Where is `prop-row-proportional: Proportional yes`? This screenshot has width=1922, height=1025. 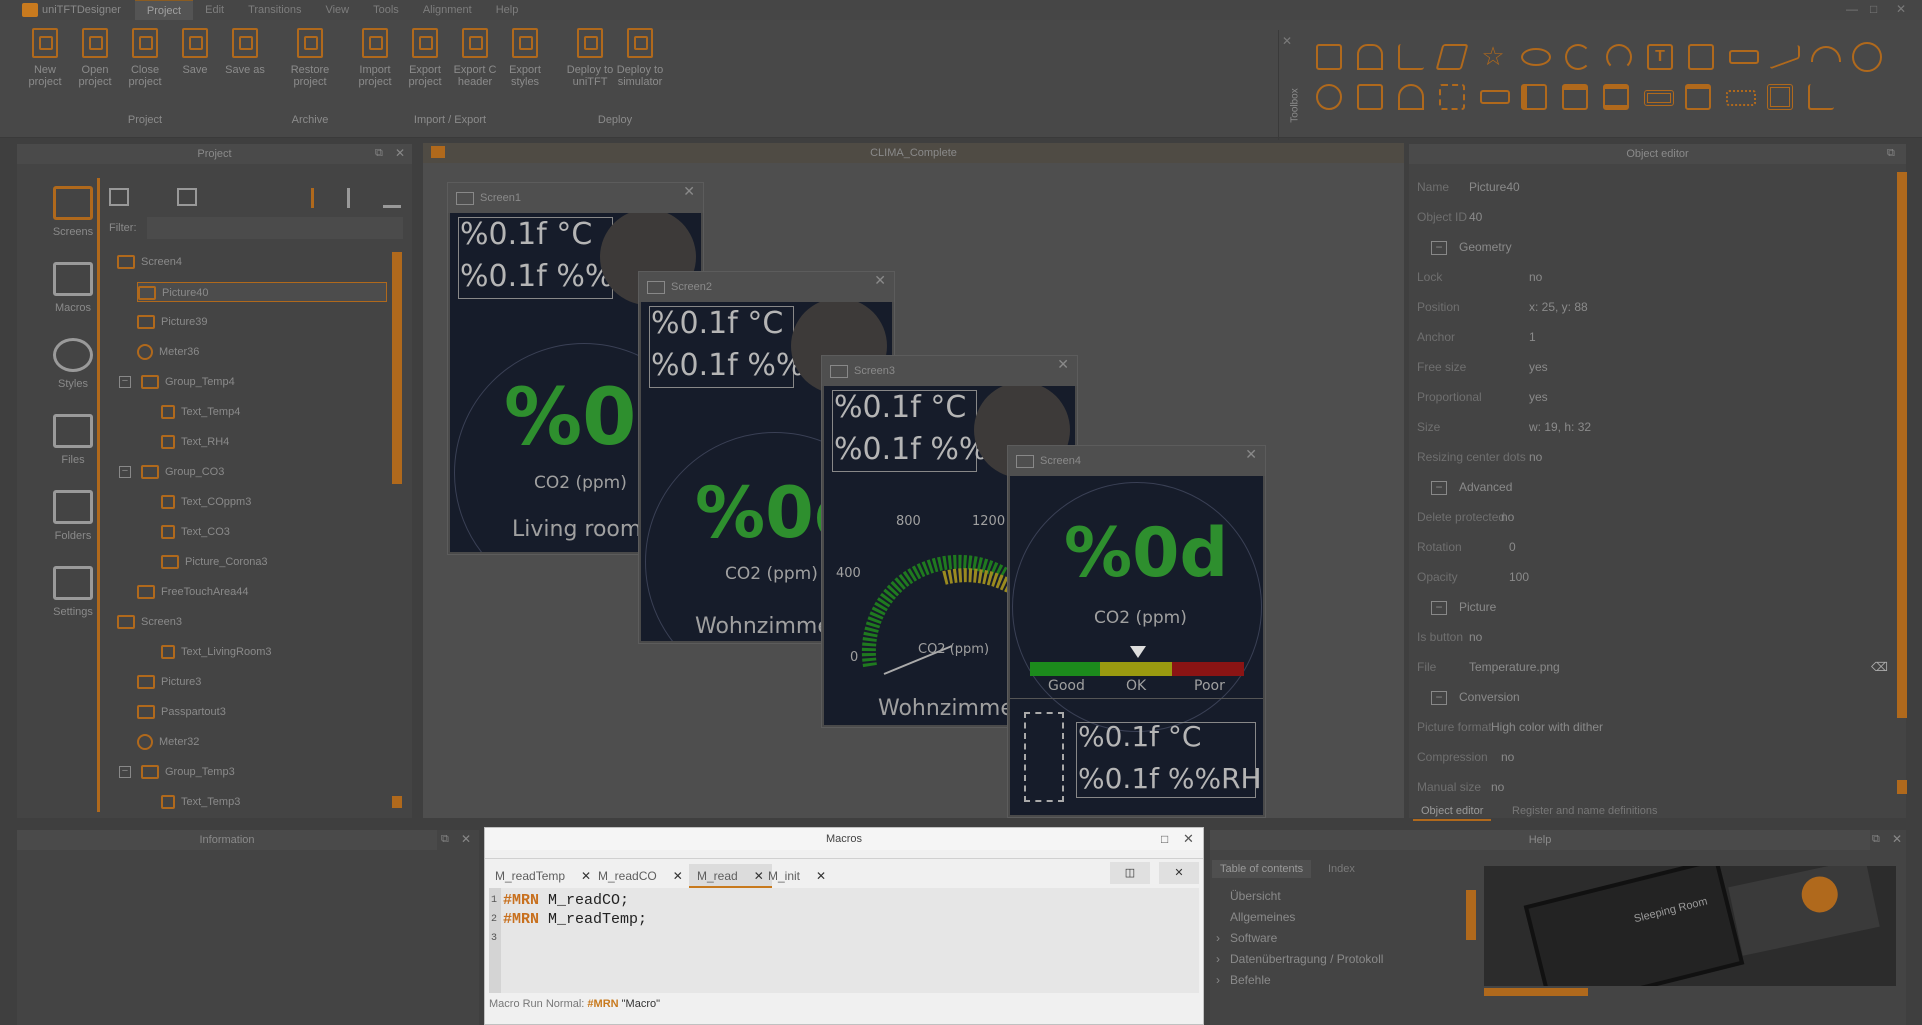 prop-row-proportional: Proportional yes is located at coordinates (1649, 397).